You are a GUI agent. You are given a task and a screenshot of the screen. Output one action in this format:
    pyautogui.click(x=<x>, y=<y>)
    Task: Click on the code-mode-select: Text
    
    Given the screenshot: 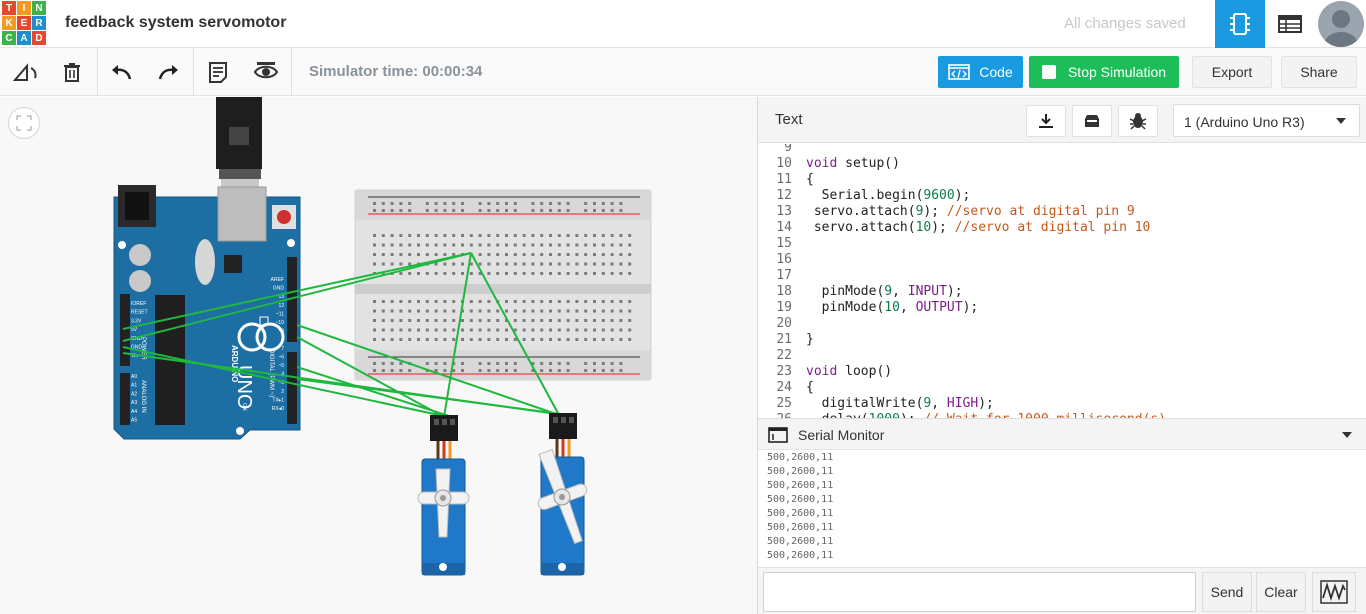 What is the action you would take?
    pyautogui.click(x=789, y=119)
    